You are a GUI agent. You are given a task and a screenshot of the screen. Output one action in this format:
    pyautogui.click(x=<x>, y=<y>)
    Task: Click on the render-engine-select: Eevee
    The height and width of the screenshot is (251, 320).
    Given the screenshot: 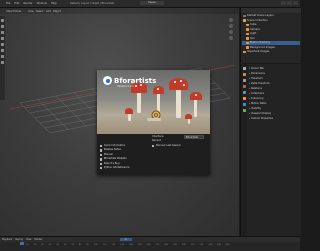 What is the action you would take?
    pyautogui.click(x=152, y=3)
    